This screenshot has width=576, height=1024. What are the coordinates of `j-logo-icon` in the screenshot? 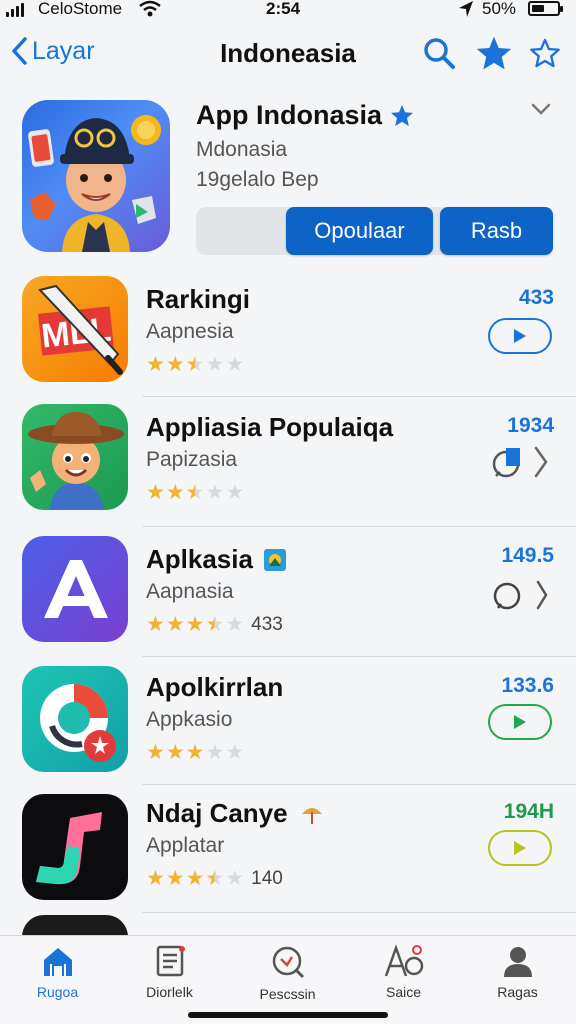 It's located at (75, 847).